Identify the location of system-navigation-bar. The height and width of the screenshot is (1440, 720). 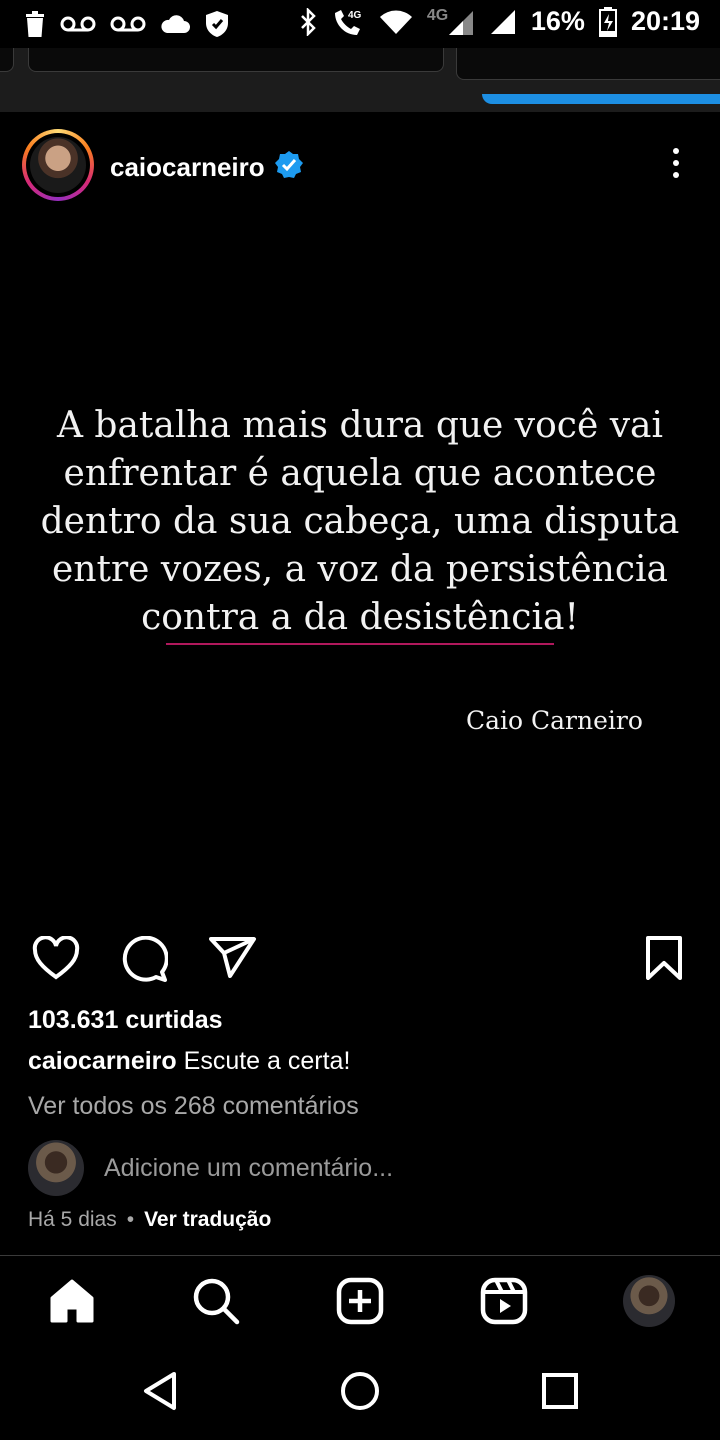
(360, 1392).